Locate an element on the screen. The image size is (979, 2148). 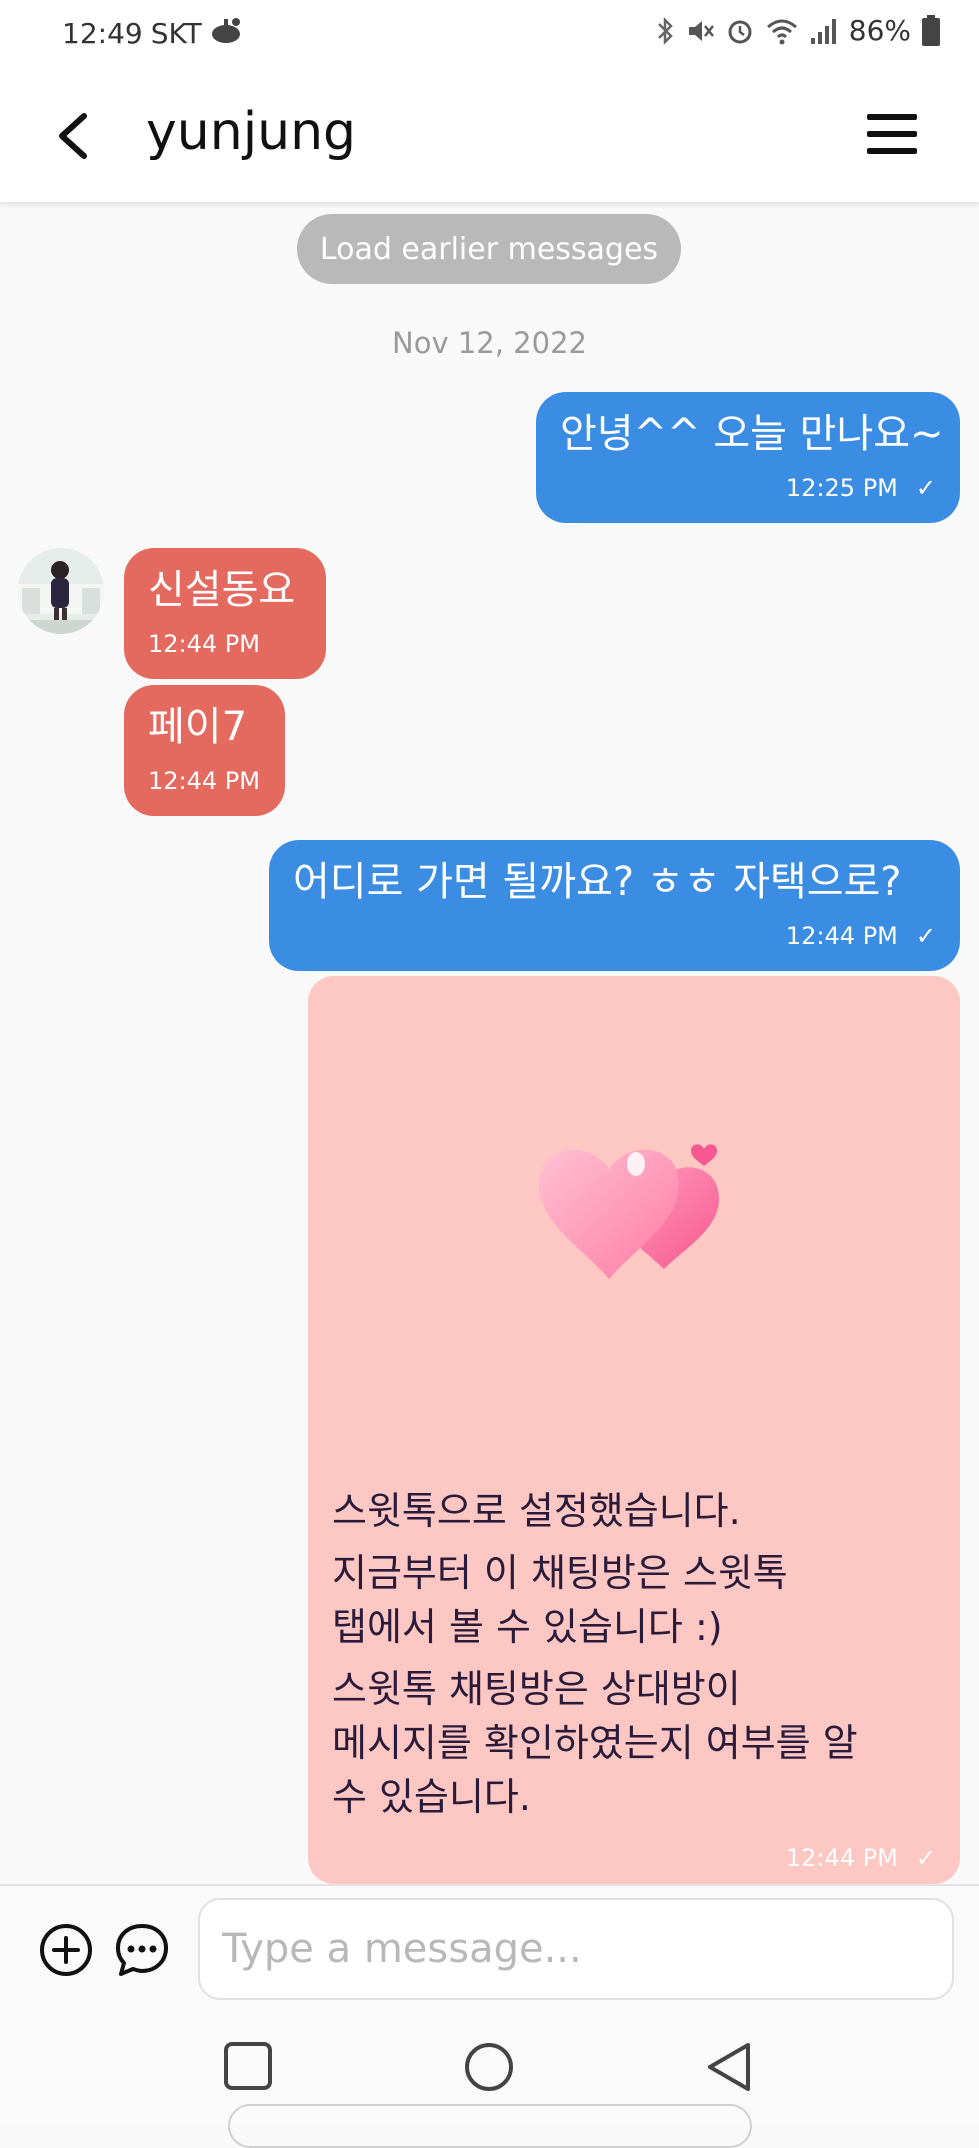
message-time: 12:25 PM is located at coordinates (841, 488).